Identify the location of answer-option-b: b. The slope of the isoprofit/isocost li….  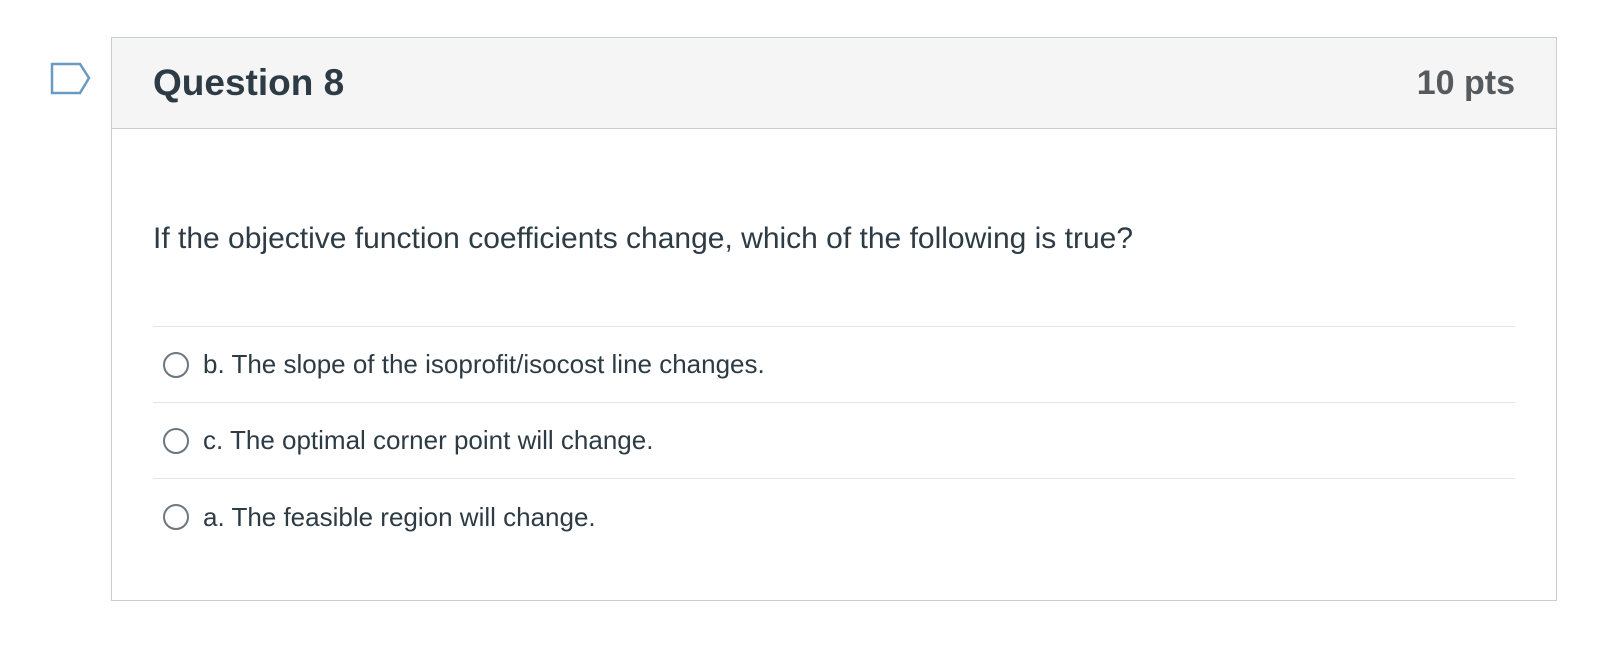
(834, 365).